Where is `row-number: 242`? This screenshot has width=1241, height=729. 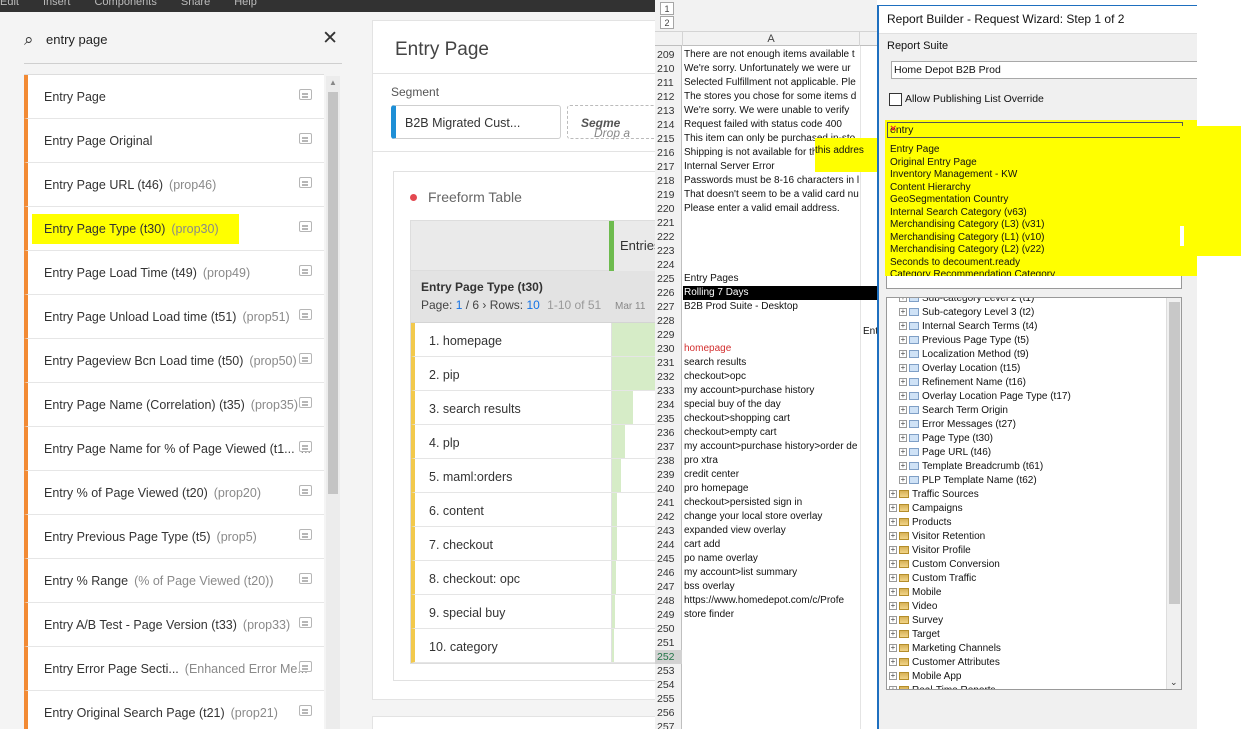 row-number: 242 is located at coordinates (668, 517).